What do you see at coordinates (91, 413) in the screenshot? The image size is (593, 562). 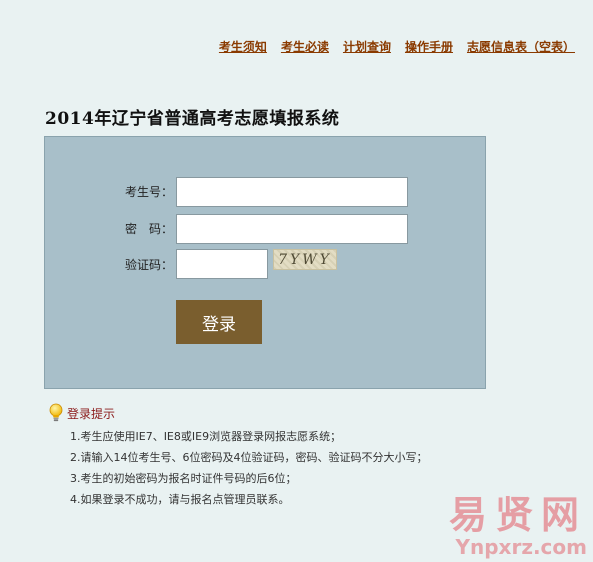 I see `login-tips-title: 登录提示` at bounding box center [91, 413].